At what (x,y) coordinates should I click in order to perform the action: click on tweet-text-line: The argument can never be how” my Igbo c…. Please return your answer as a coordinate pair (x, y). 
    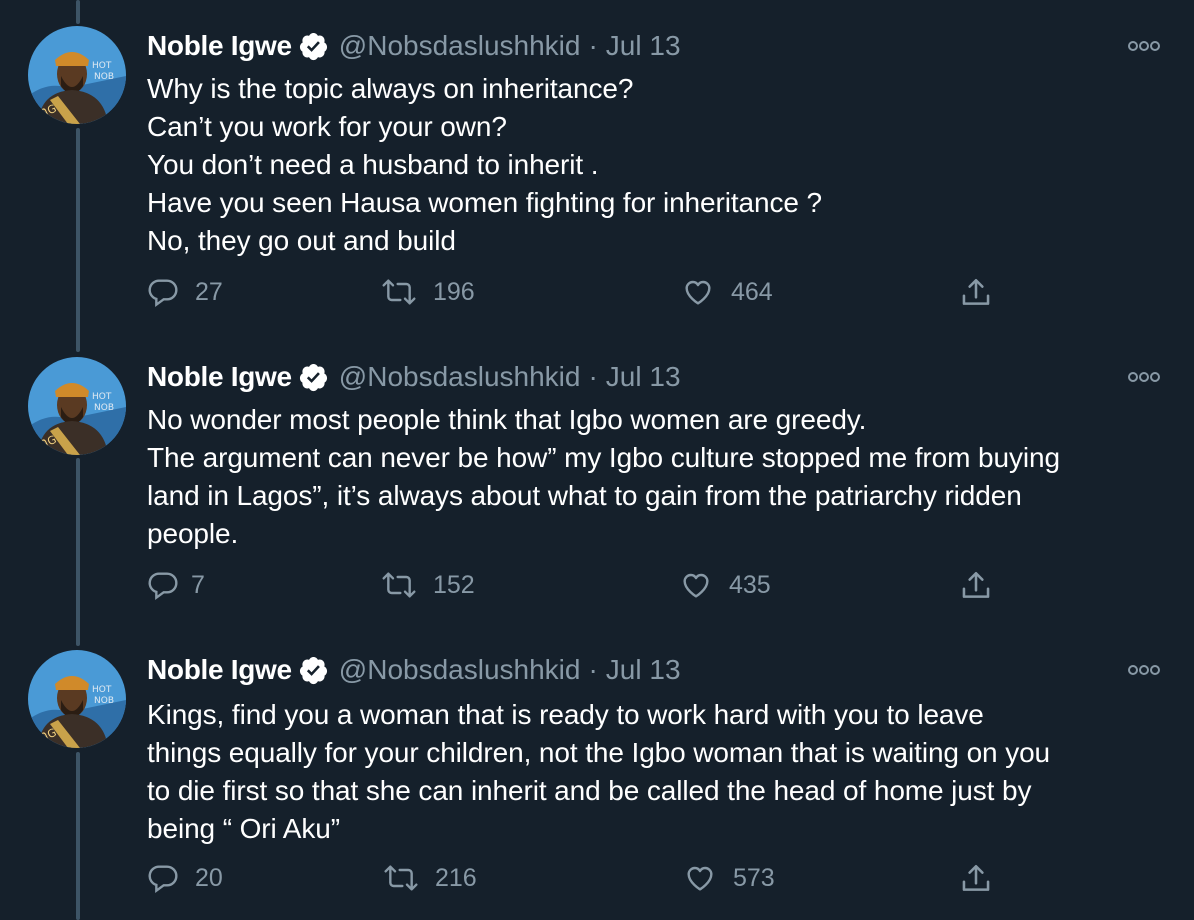
    Looking at the image, I should click on (603, 457).